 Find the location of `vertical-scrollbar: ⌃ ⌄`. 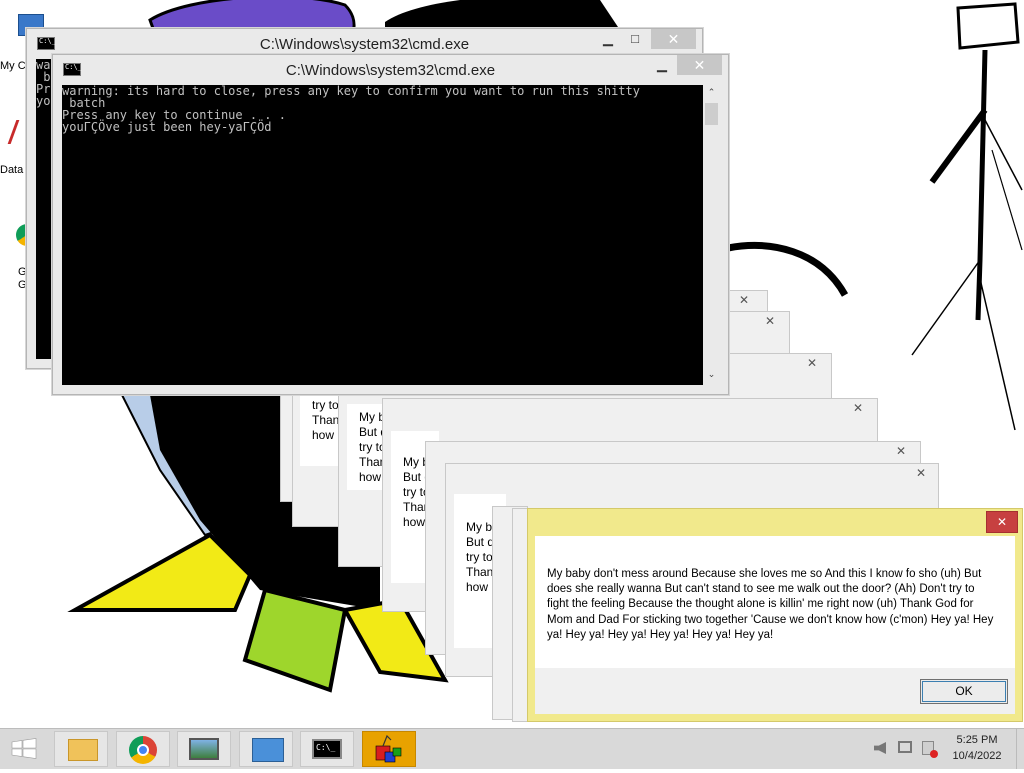

vertical-scrollbar: ⌃ ⌄ is located at coordinates (711, 235).